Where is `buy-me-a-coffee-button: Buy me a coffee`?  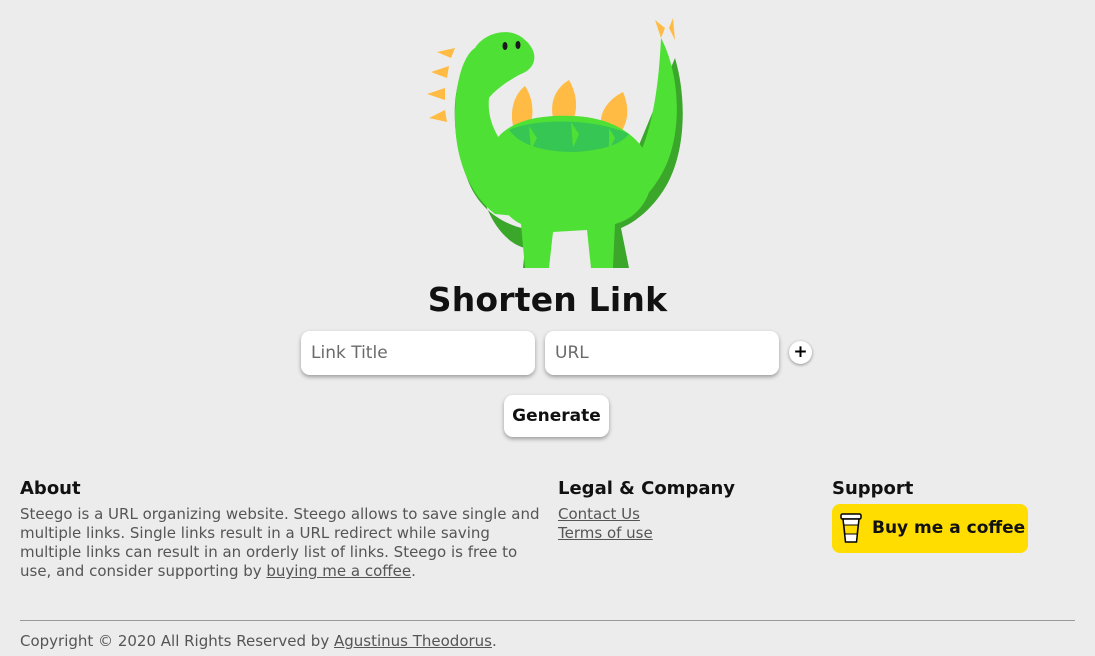 buy-me-a-coffee-button: Buy me a coffee is located at coordinates (930, 528).